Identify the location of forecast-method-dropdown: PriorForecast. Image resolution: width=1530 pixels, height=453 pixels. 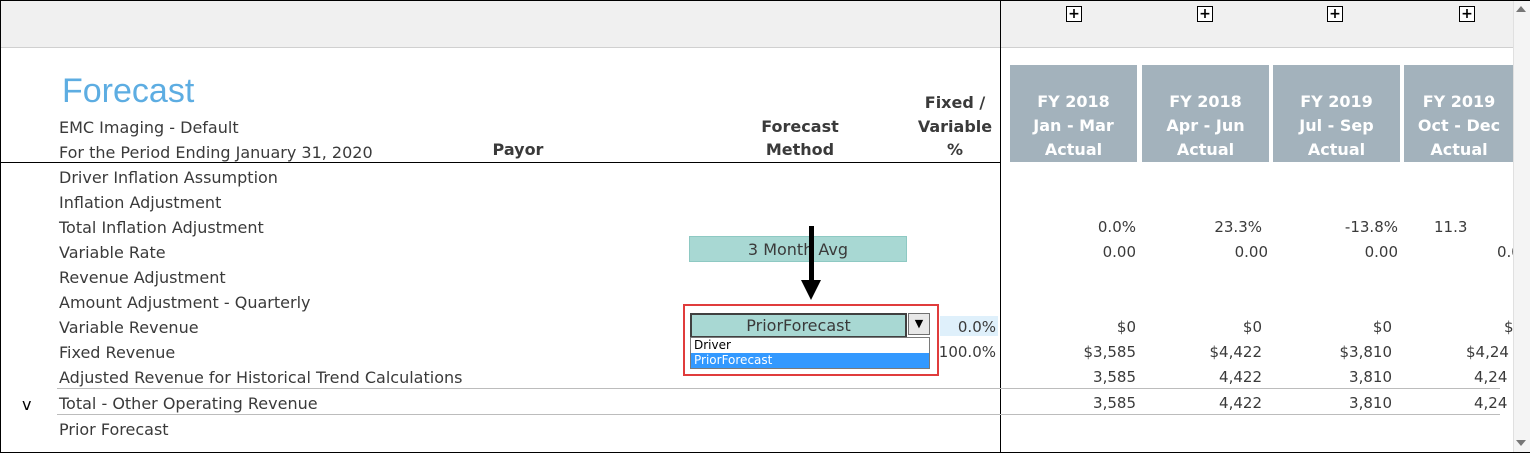
(798, 325).